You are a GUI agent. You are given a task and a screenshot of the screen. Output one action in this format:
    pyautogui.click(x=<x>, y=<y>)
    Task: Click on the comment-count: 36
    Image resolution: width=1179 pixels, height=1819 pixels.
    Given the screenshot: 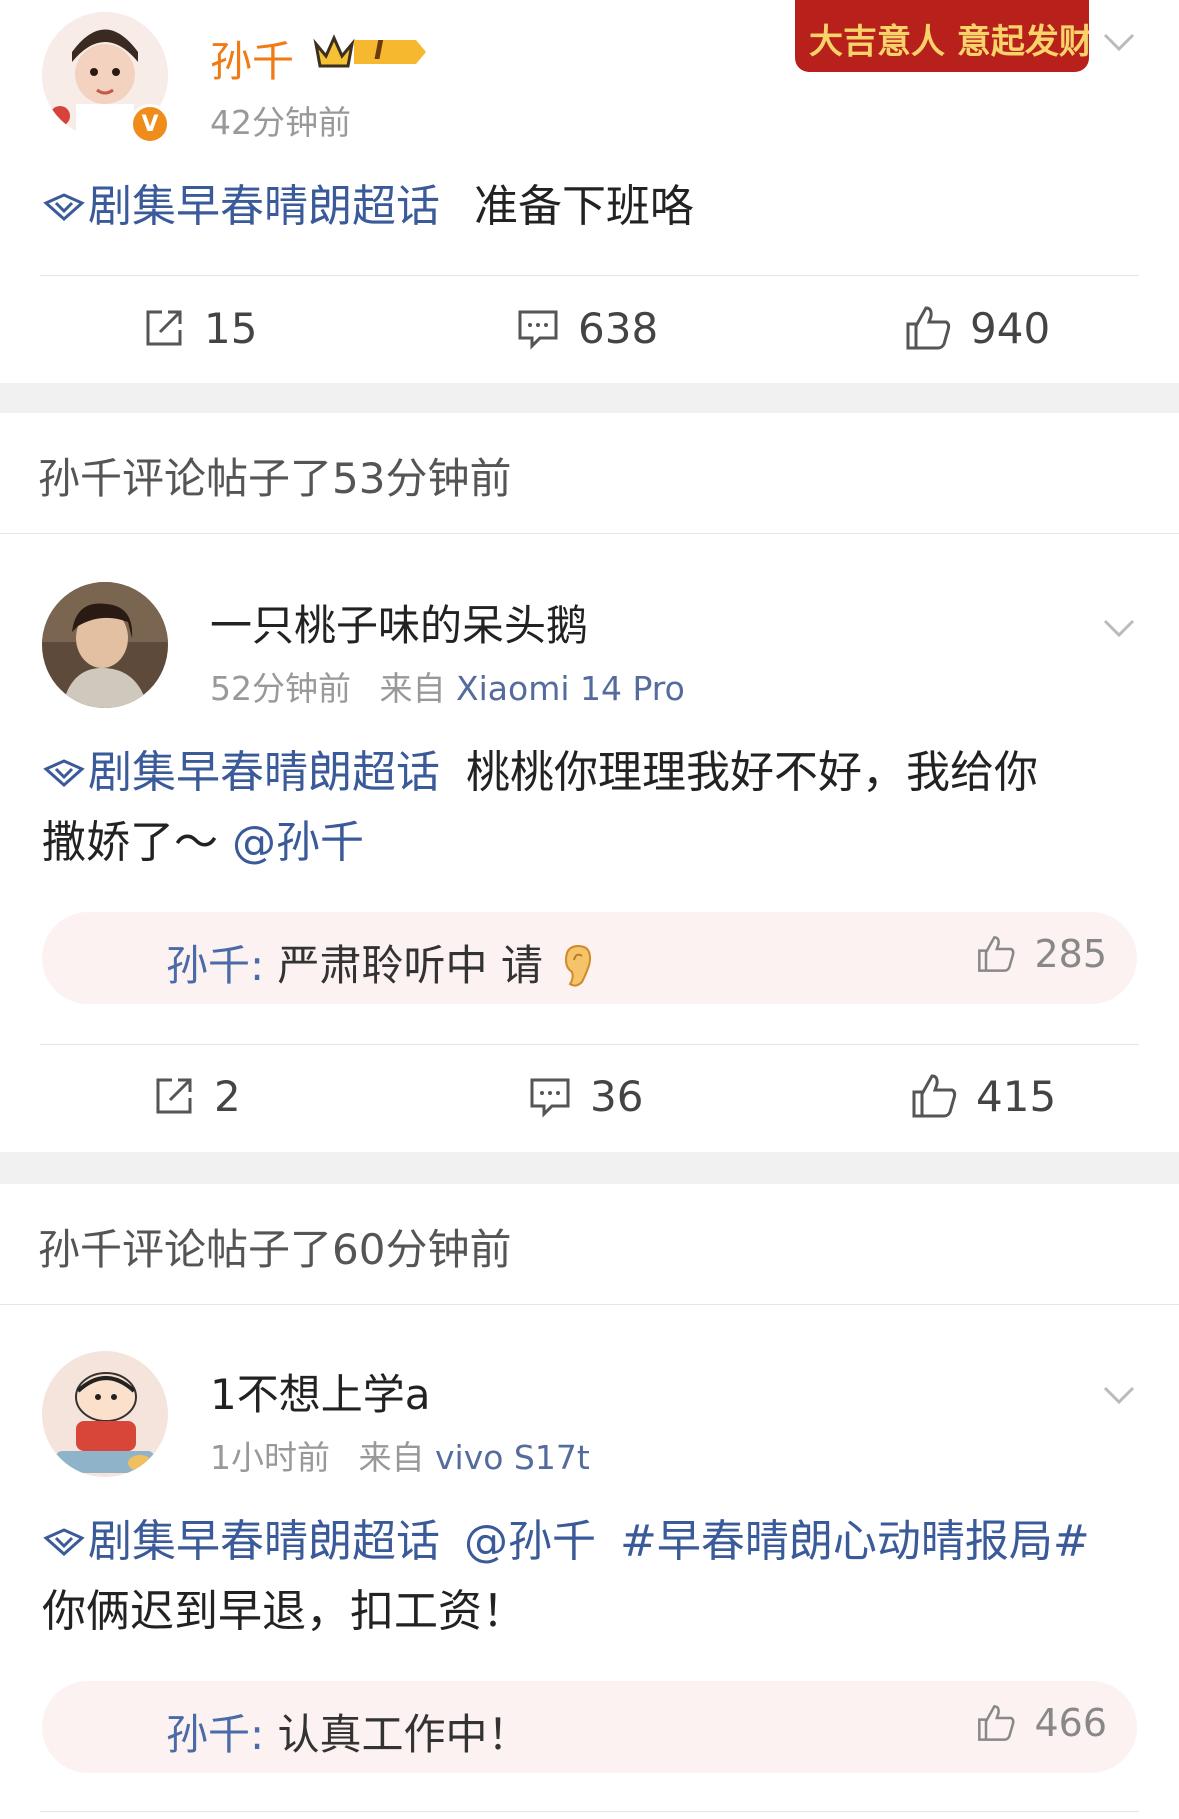 What is the action you would take?
    pyautogui.click(x=617, y=1096)
    